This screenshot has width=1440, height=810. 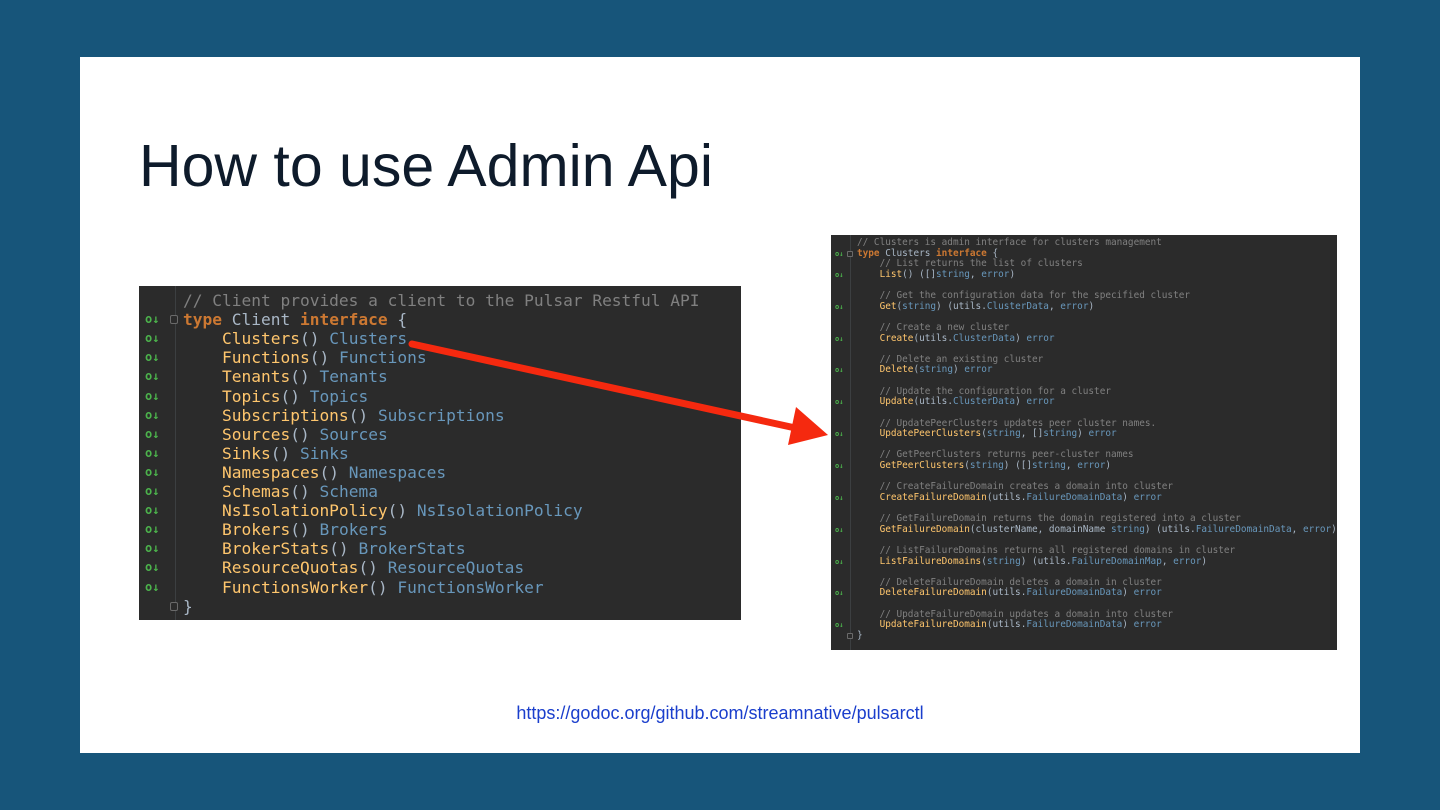 I want to click on code-token: interface, so click(x=343, y=320).